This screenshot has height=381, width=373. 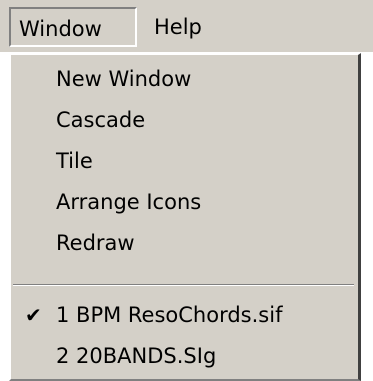 I want to click on menu-separator, so click(x=183, y=285).